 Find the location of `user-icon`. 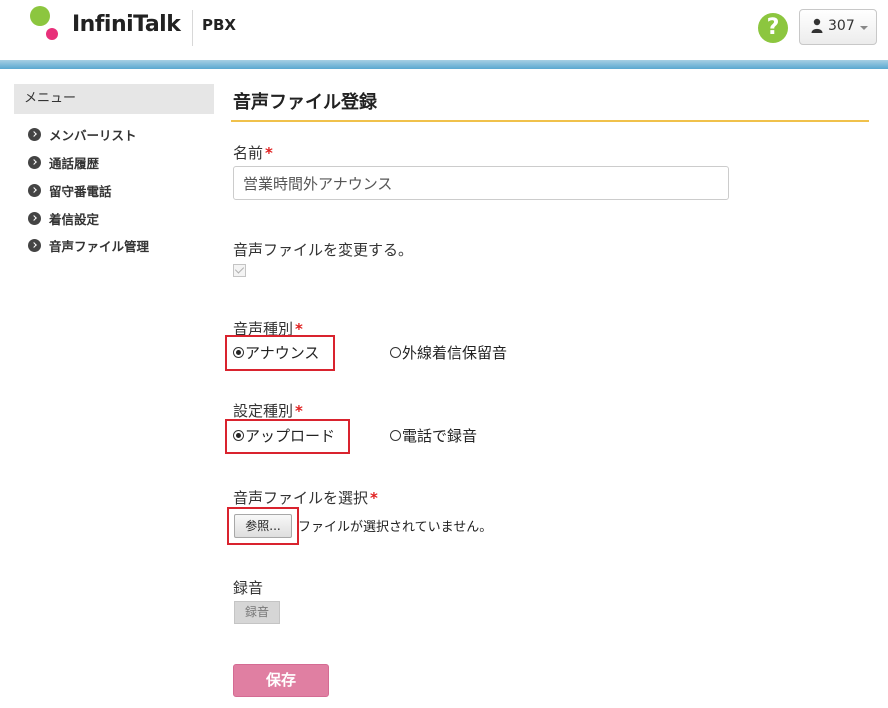

user-icon is located at coordinates (817, 25).